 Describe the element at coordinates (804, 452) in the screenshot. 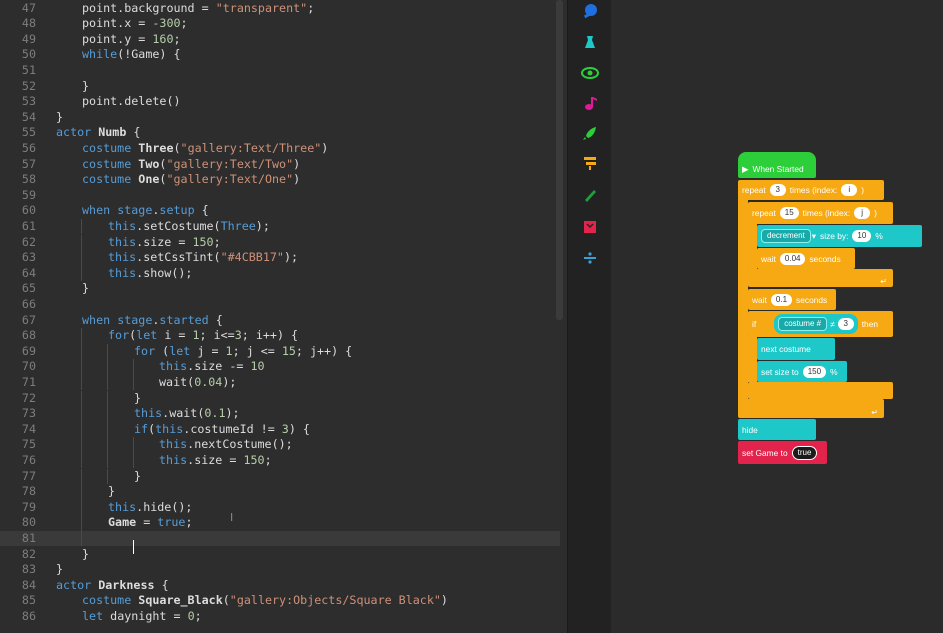

I see `set-game-value-input: true` at that location.